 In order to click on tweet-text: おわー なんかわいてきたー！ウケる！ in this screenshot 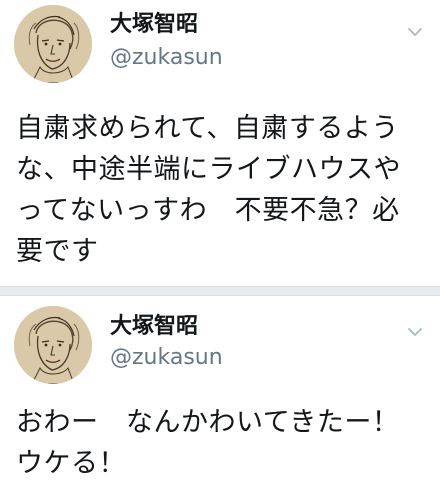, I will do `click(208, 443)`.